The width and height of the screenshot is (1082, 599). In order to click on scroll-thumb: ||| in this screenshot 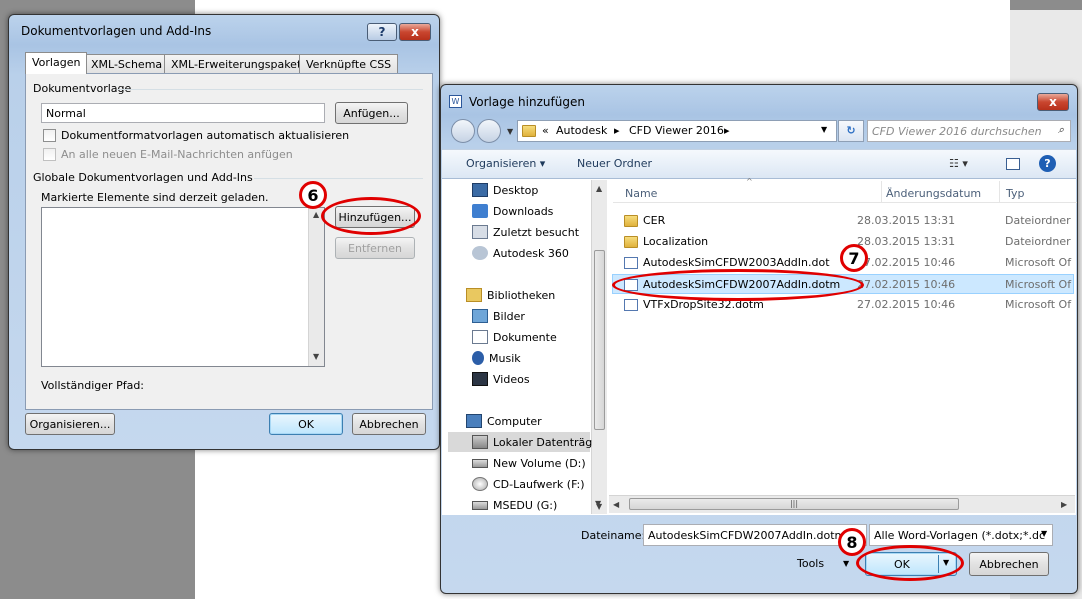, I will do `click(794, 504)`.